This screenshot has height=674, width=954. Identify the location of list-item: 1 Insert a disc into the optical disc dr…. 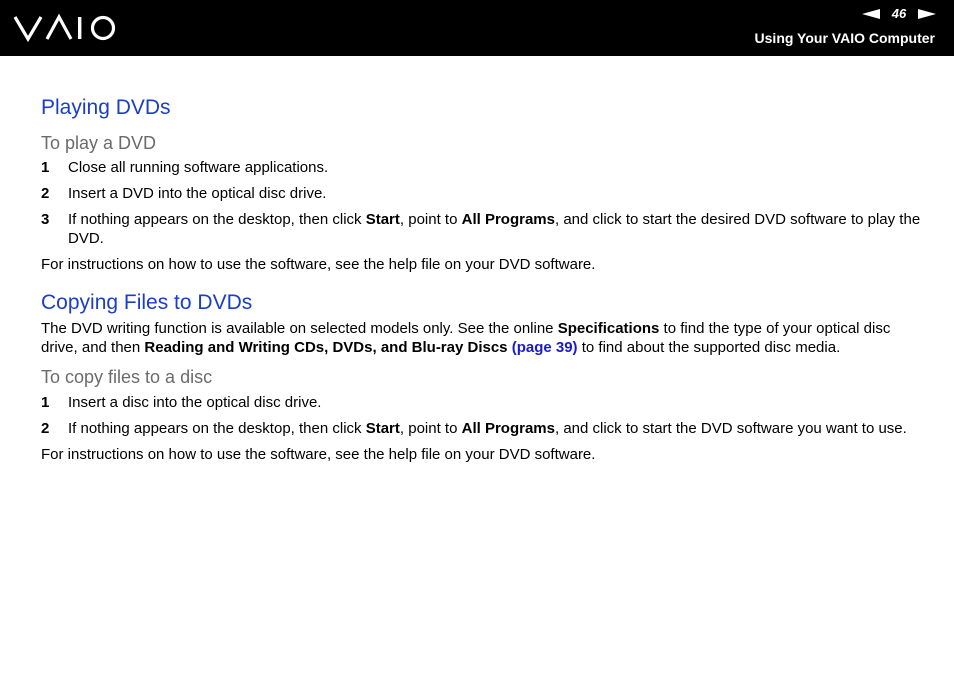
(481, 402).